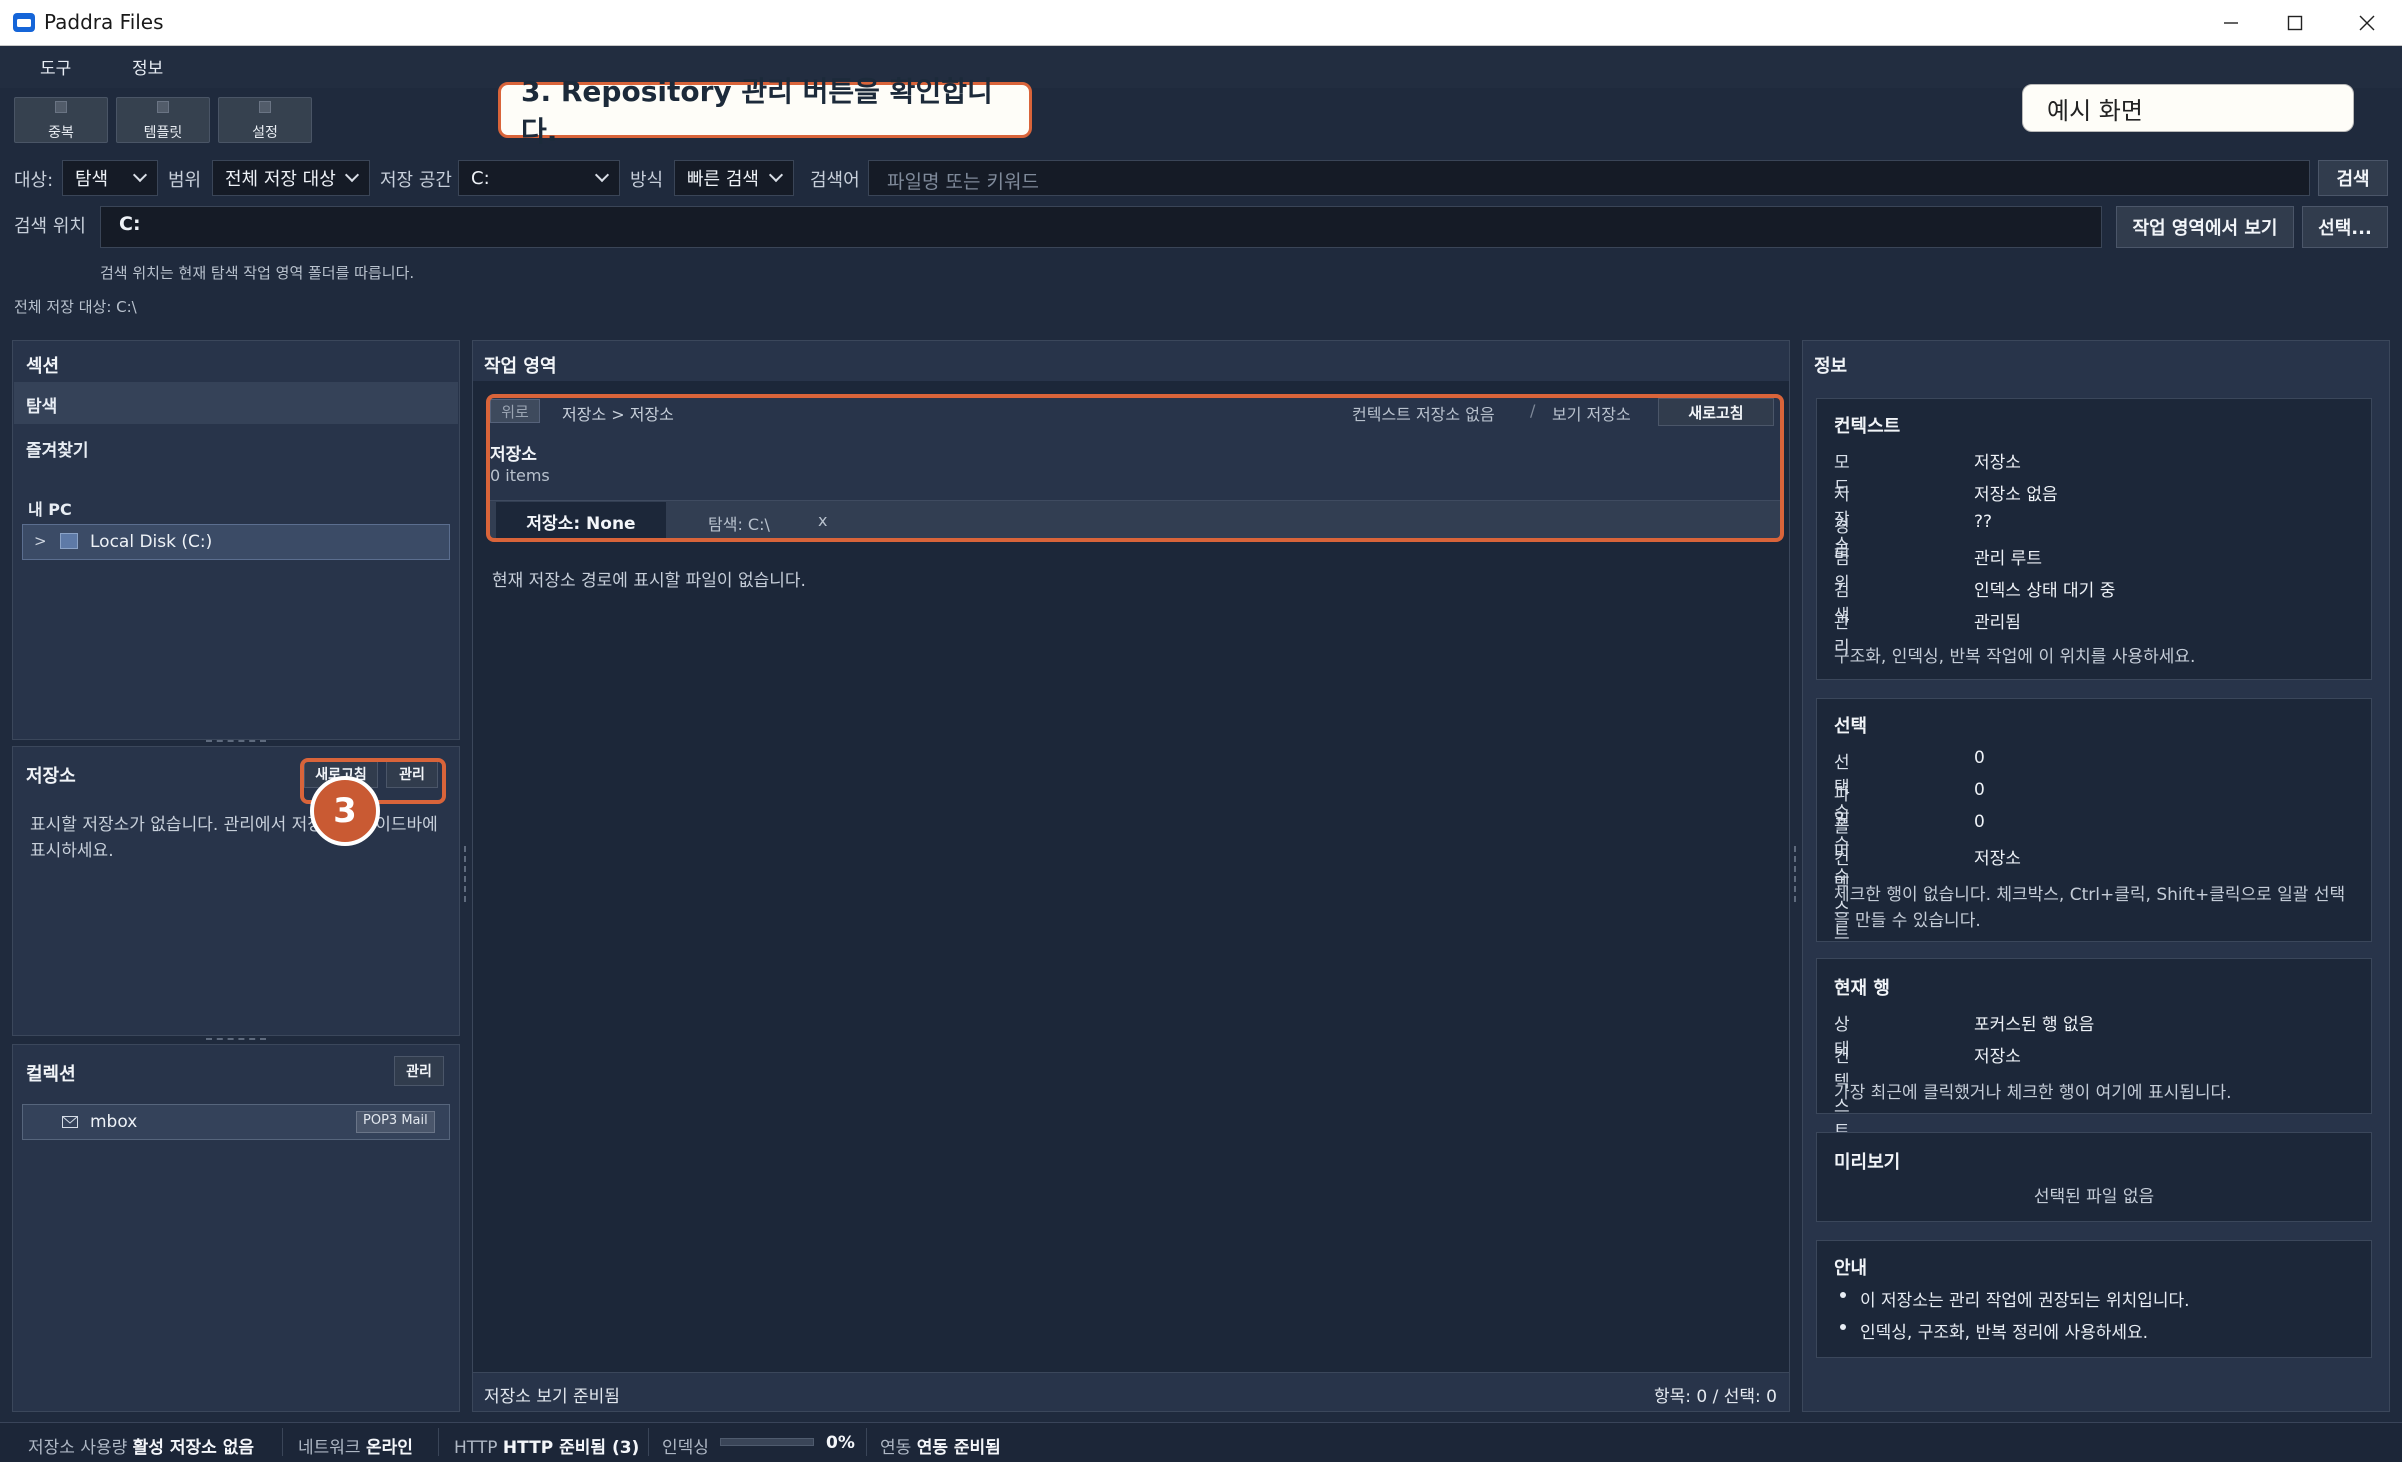  Describe the element at coordinates (1907, 921) in the screenshot. I see `selection-note-line2: 을 만들 수 있습니다.` at that location.